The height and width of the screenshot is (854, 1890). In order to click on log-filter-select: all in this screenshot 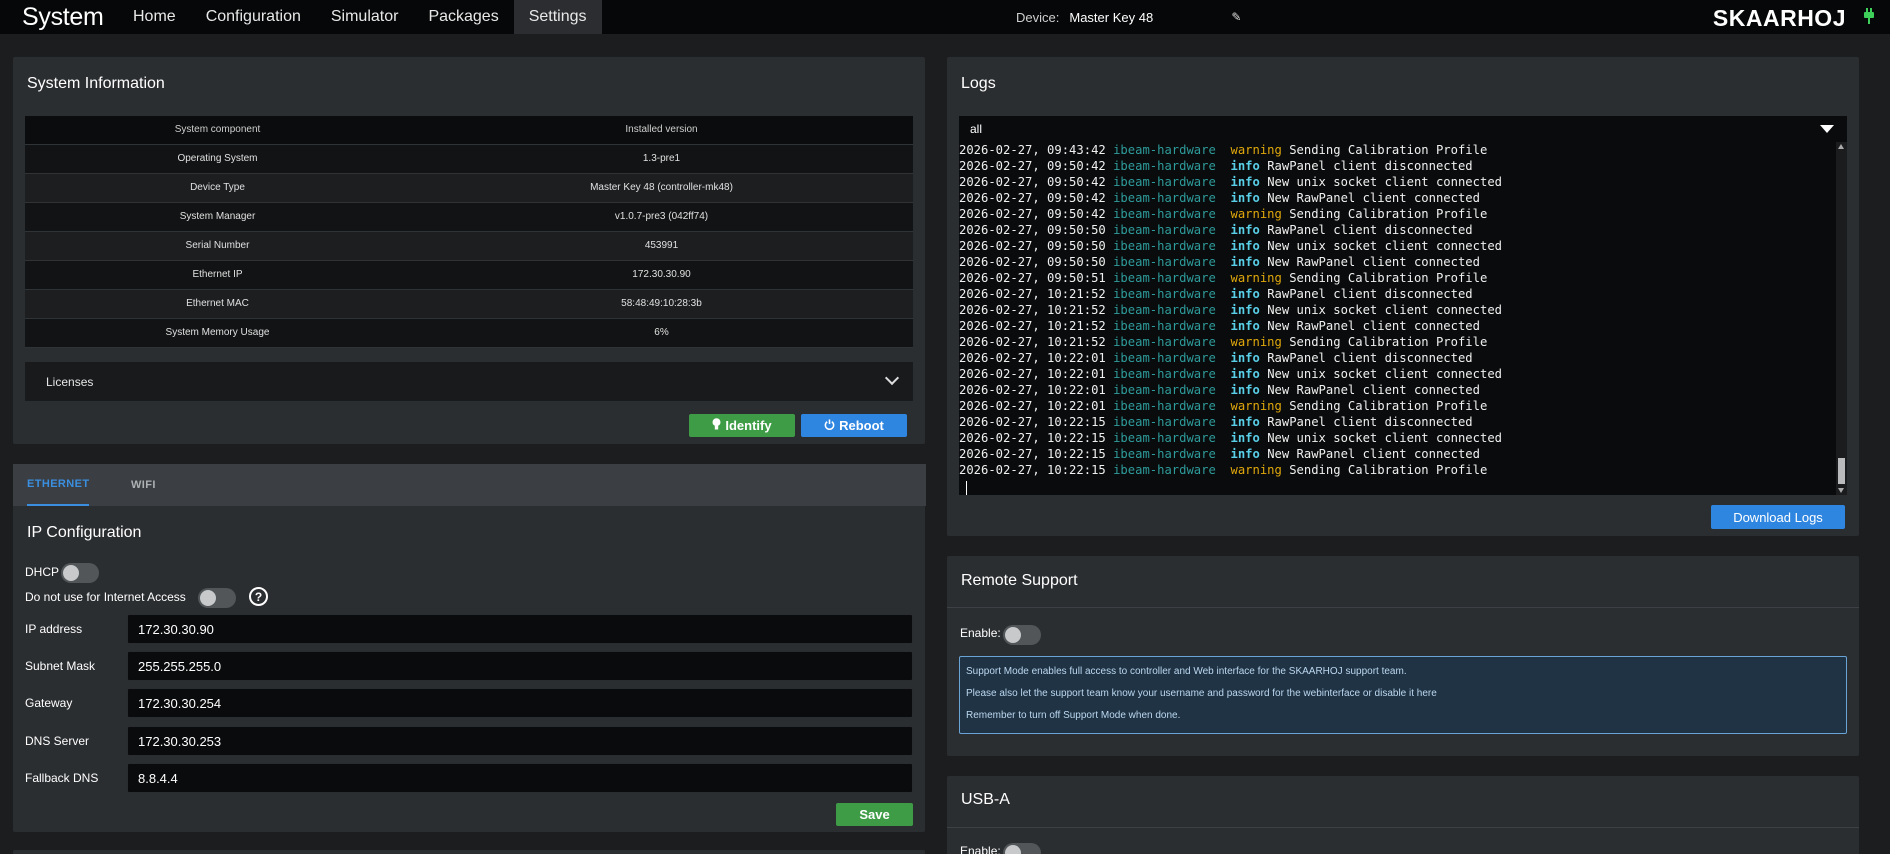, I will do `click(1403, 129)`.